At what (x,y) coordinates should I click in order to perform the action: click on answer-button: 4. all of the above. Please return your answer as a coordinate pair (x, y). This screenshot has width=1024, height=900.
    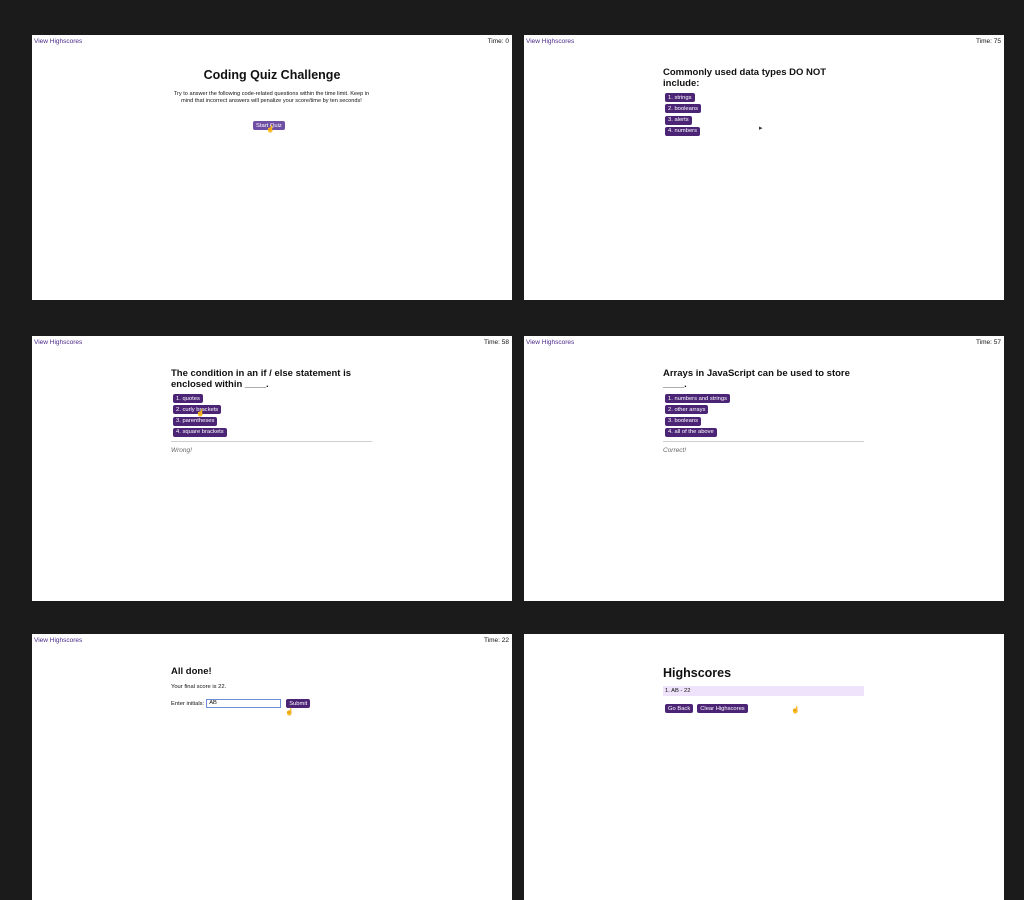
    Looking at the image, I should click on (691, 432).